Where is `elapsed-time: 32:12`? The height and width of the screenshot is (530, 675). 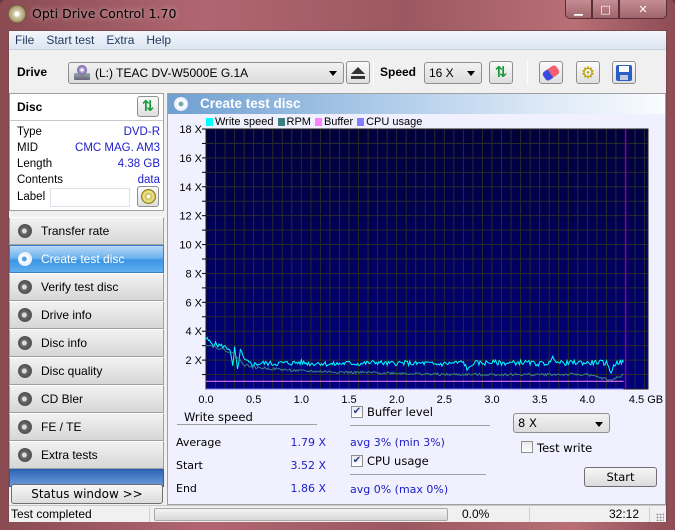 elapsed-time: 32:12 is located at coordinates (624, 514).